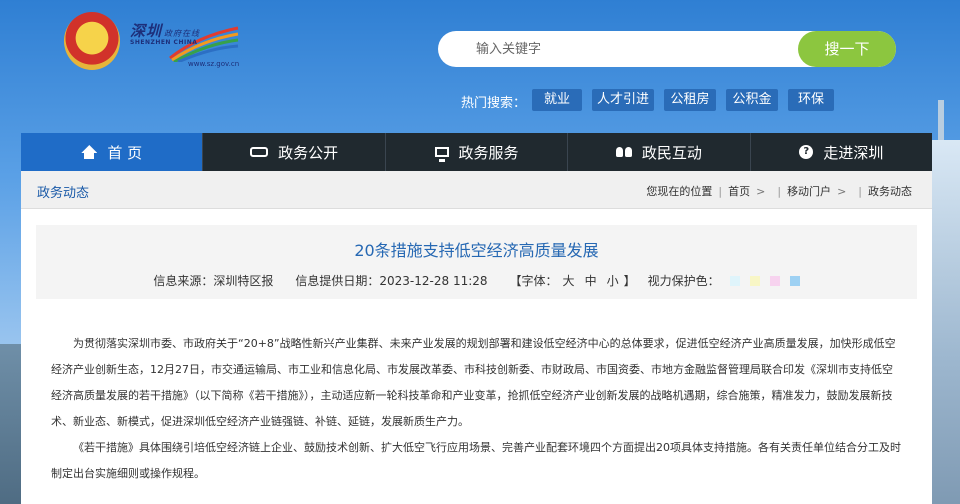 This screenshot has width=960, height=504. Describe the element at coordinates (671, 152) in the screenshot. I see `nav-interaction-label: 政民互动` at that location.